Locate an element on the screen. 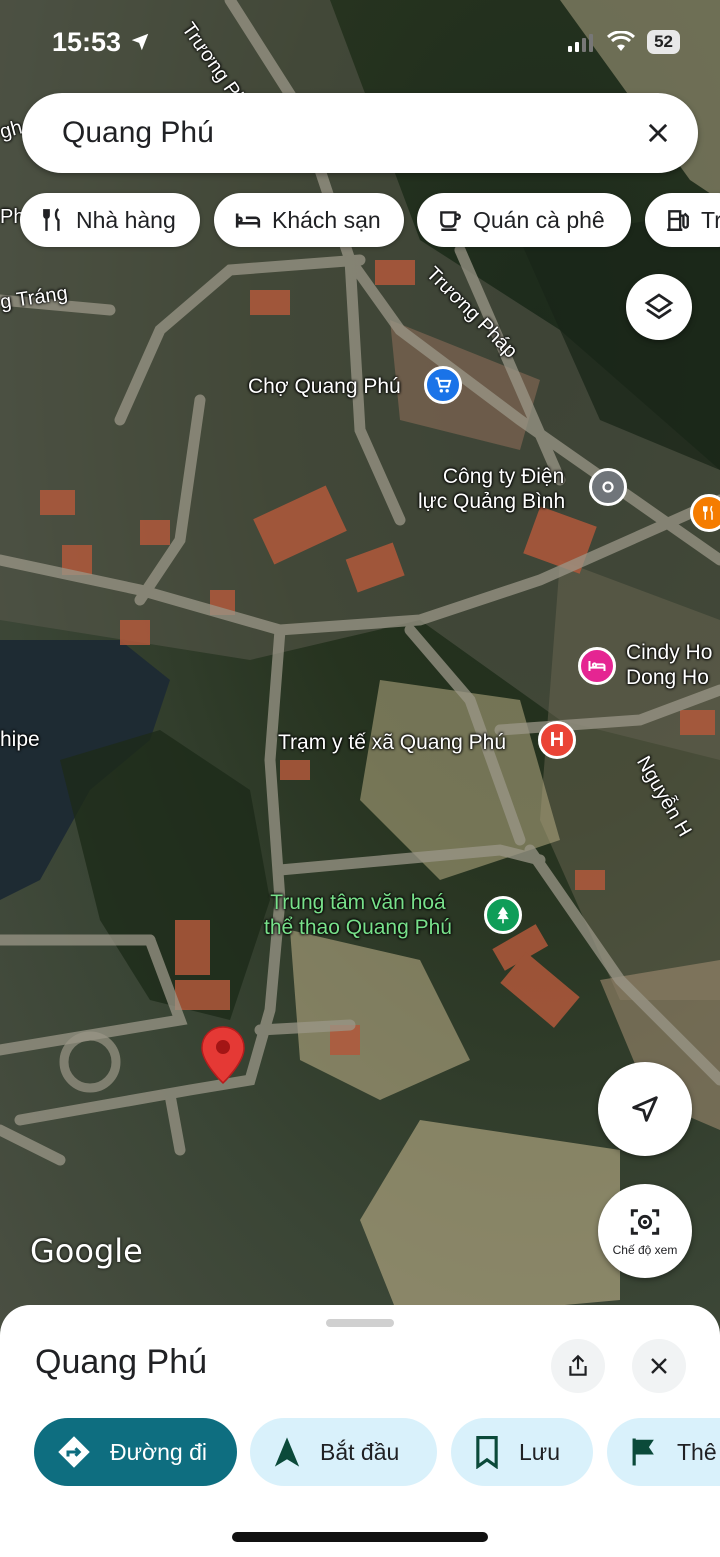 Image resolution: width=720 pixels, height=1557 pixels. wifi-icon is located at coordinates (621, 41).